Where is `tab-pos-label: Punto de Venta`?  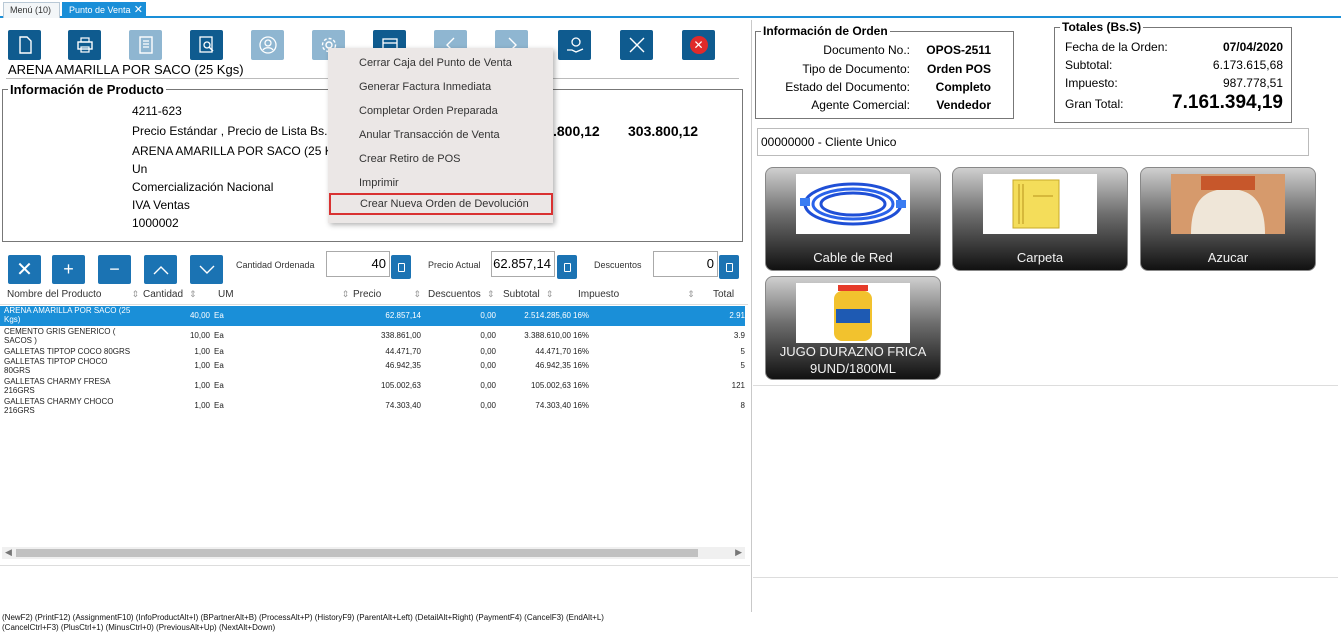 tab-pos-label: Punto de Venta is located at coordinates (100, 10).